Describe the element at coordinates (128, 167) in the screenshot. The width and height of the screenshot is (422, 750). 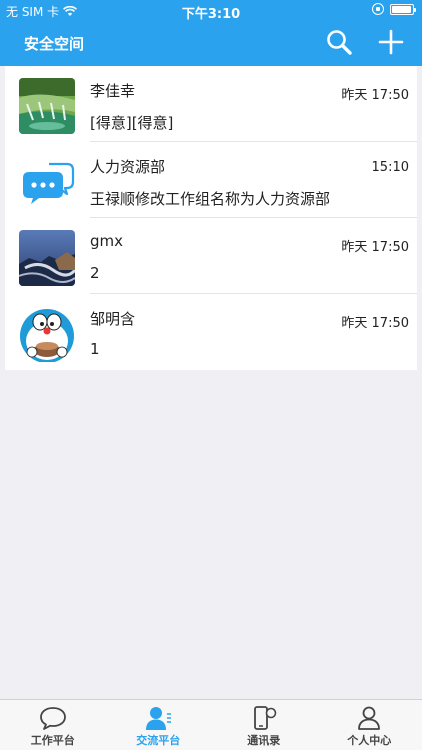
I see `conversation-name: 人力资源部` at that location.